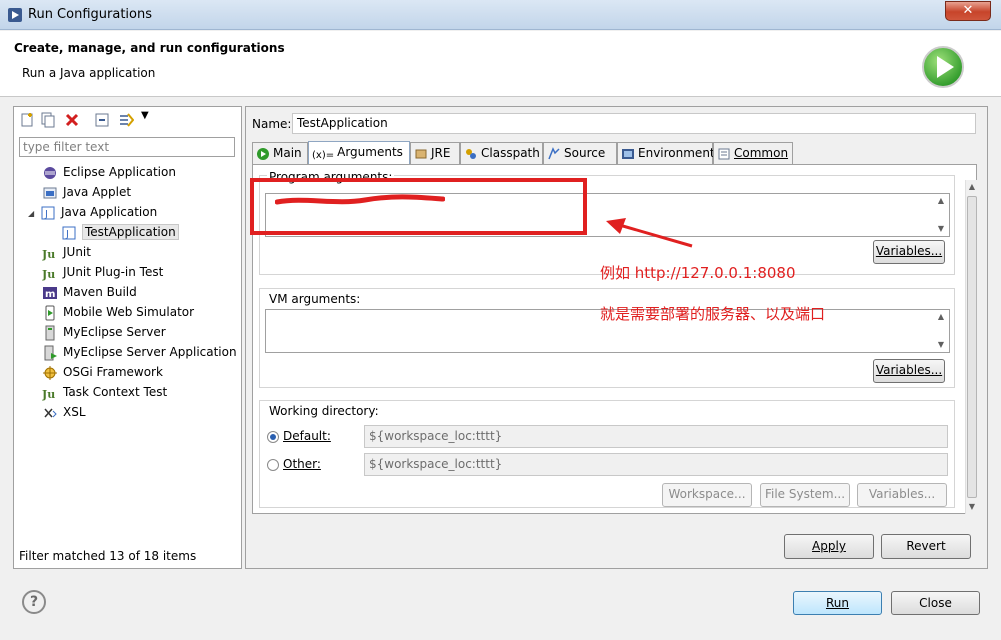 The image size is (1001, 640). I want to click on tab-environment: Environment, so click(666, 153).